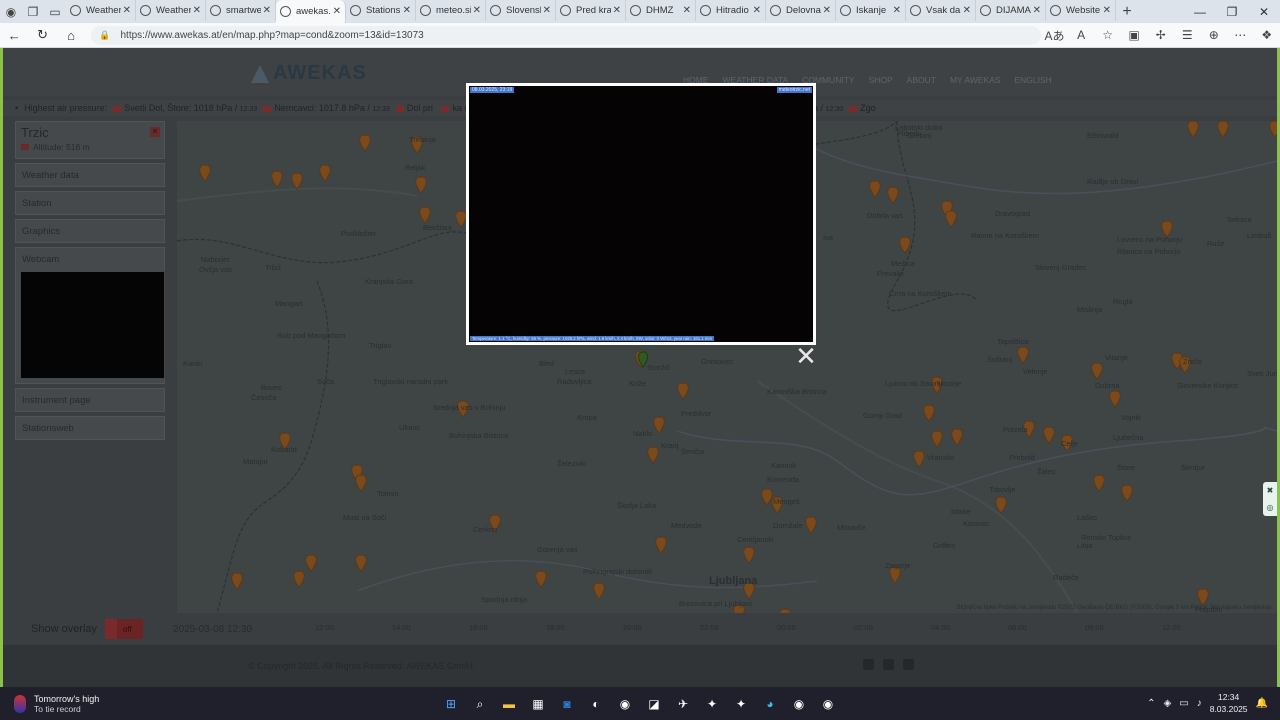  Describe the element at coordinates (591, 10) in the screenshot. I see `tab-7: Pred kra ✕` at that location.